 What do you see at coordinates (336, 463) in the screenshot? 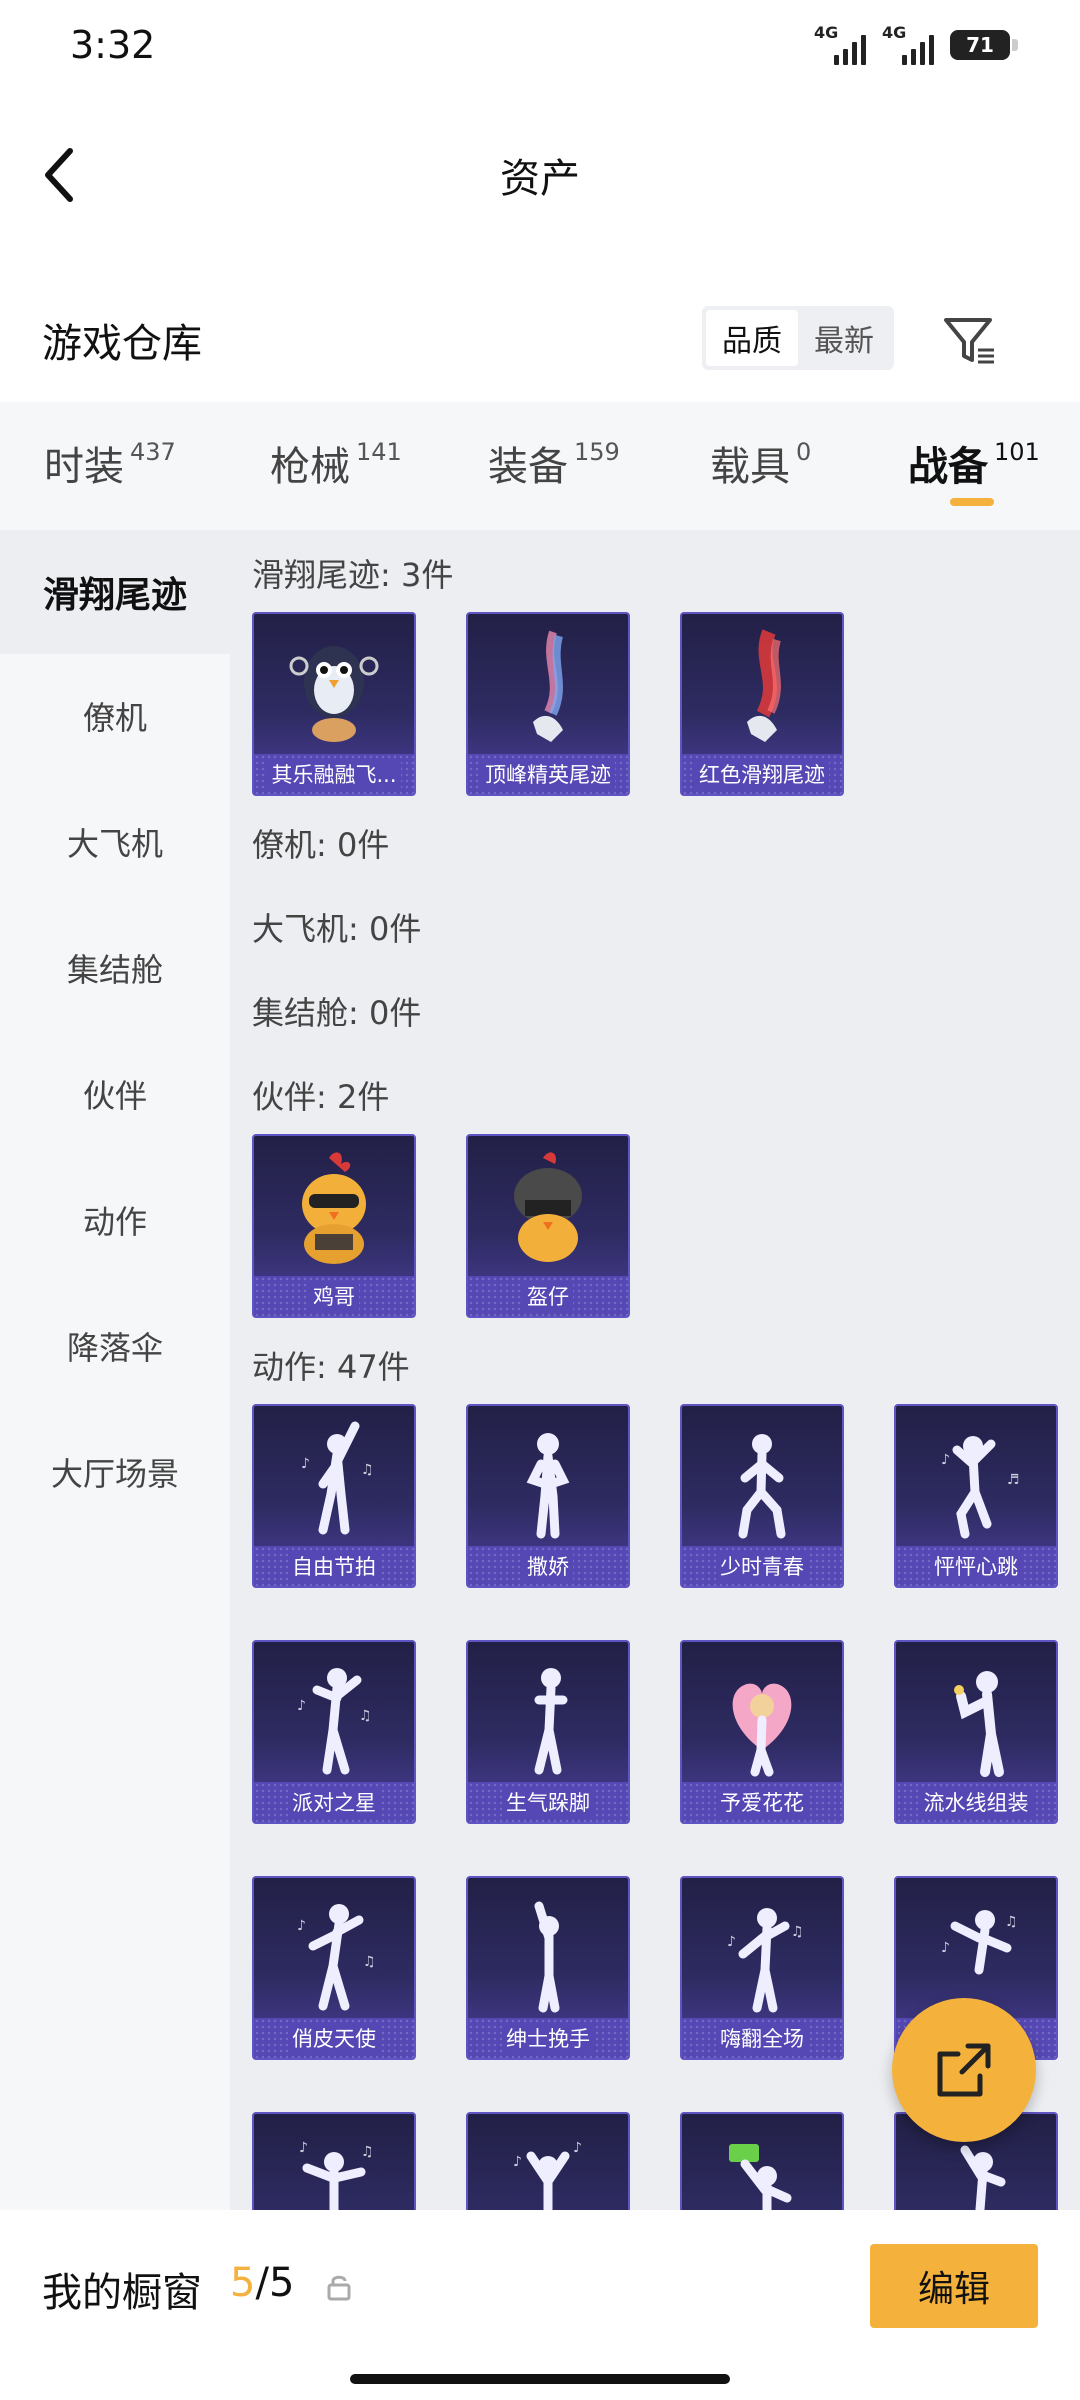
I see `tab-weapons: 枪械 141` at bounding box center [336, 463].